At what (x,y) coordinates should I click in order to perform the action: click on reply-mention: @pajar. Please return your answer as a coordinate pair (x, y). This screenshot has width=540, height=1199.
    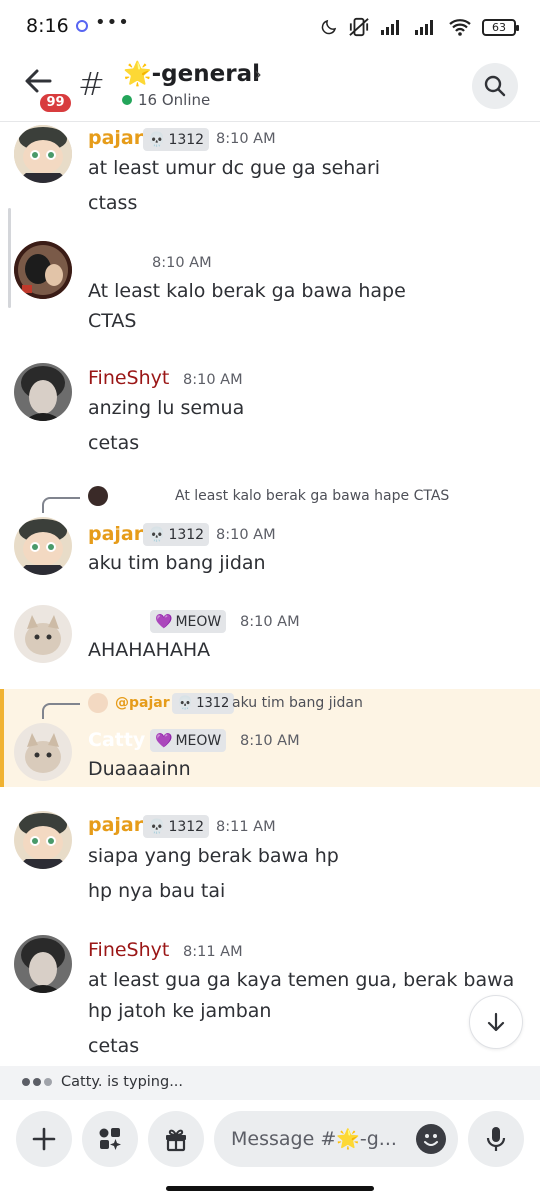
    Looking at the image, I should click on (142, 703).